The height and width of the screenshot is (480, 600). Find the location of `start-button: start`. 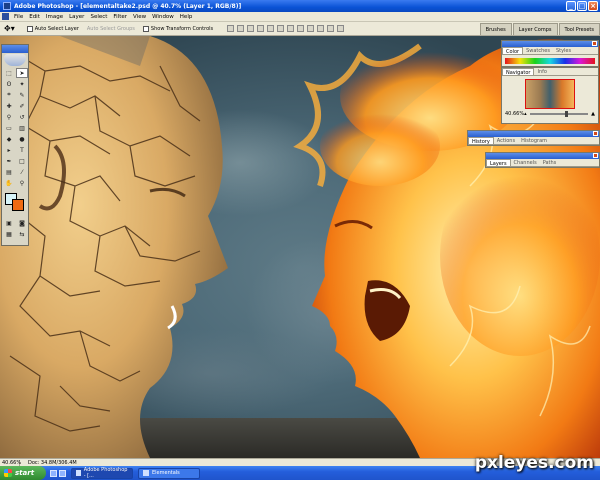

start-button: start is located at coordinates (23, 473).